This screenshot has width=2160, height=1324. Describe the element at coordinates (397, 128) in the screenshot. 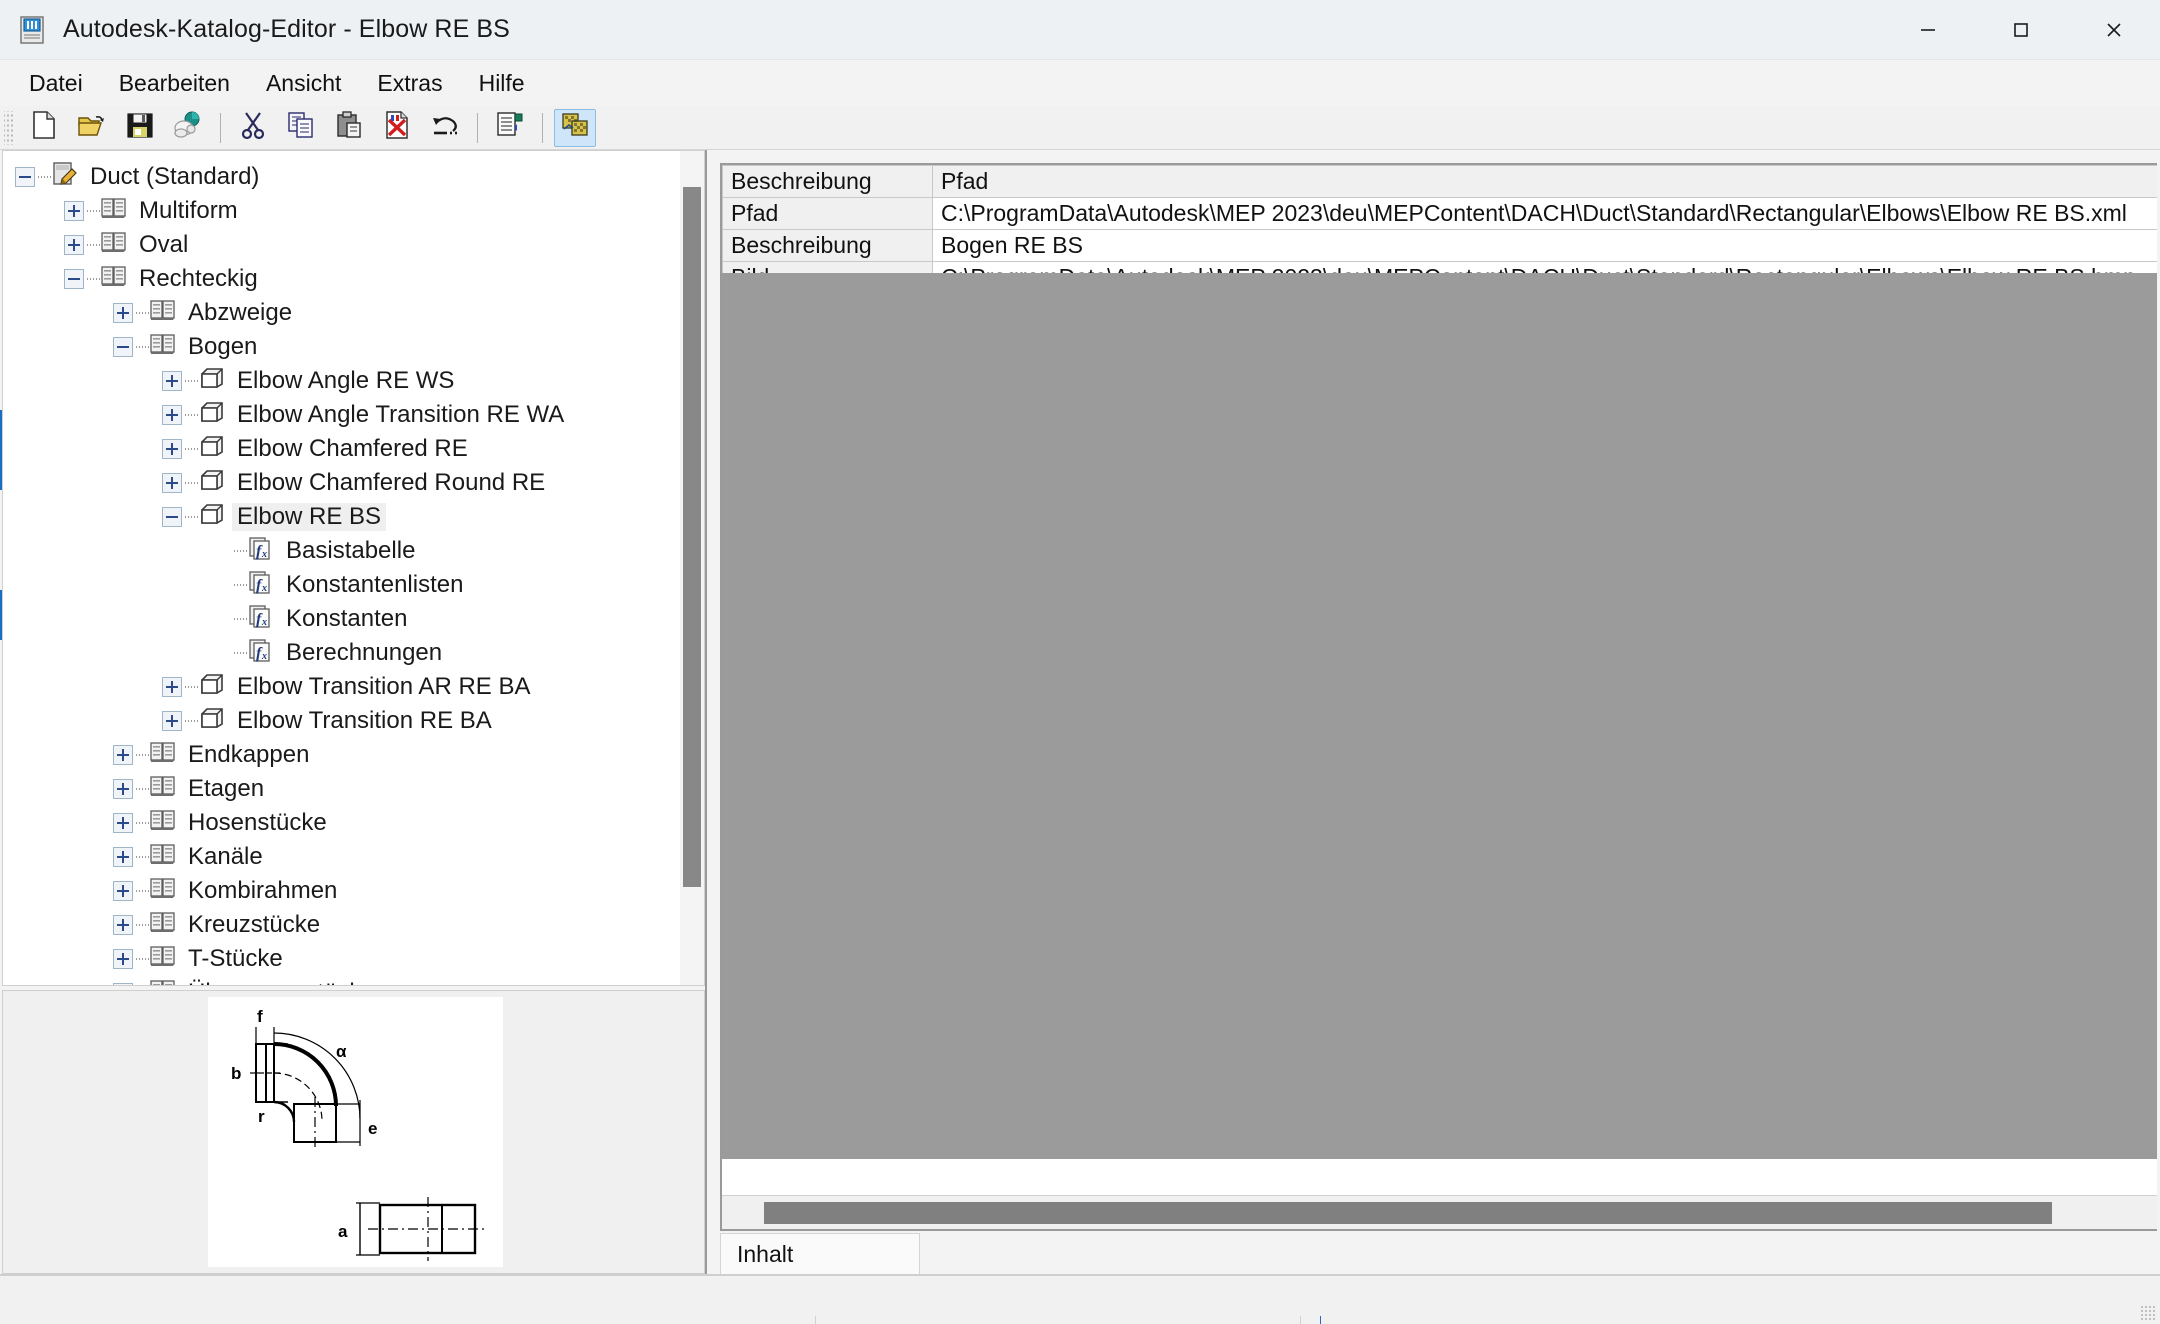

I see `delete-button` at that location.